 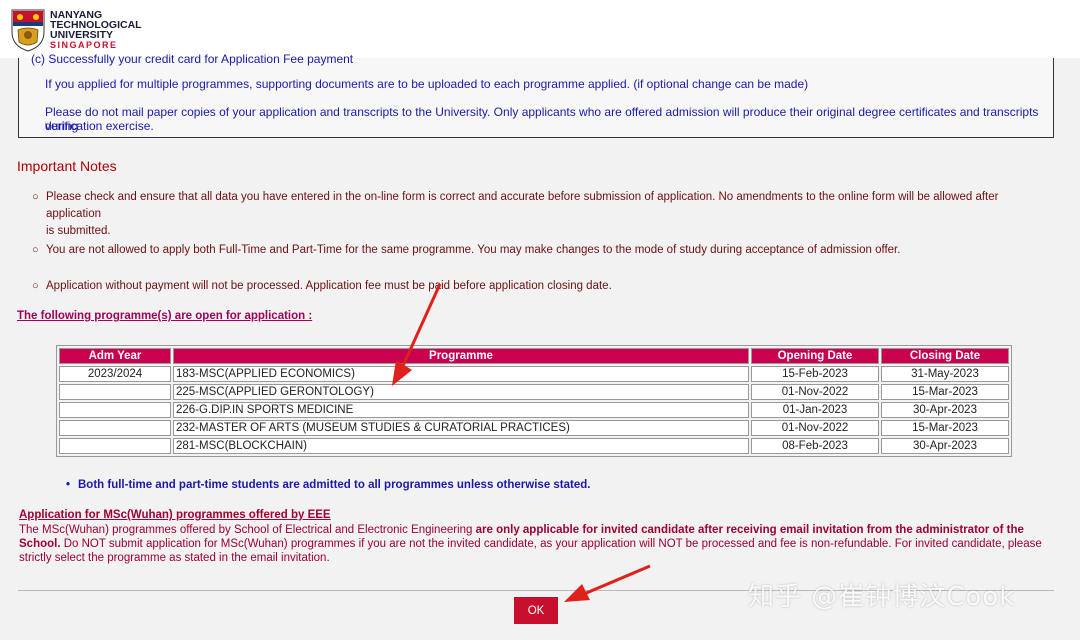 I want to click on header-opening-date: Opening Date, so click(x=815, y=356).